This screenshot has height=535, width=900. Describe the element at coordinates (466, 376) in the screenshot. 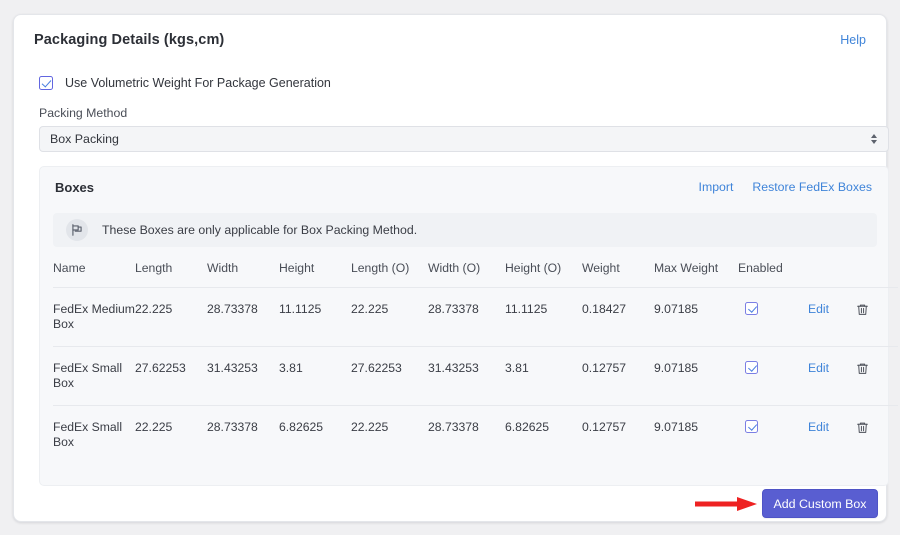

I see `cell-width-o: 31.43253` at that location.